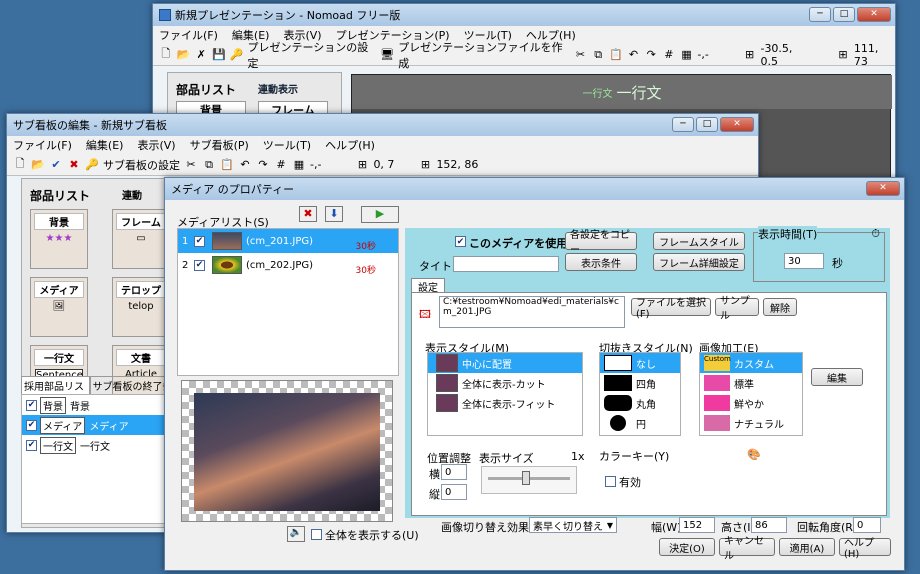  What do you see at coordinates (166, 54) in the screenshot?
I see `new-icon: 🗋` at bounding box center [166, 54].